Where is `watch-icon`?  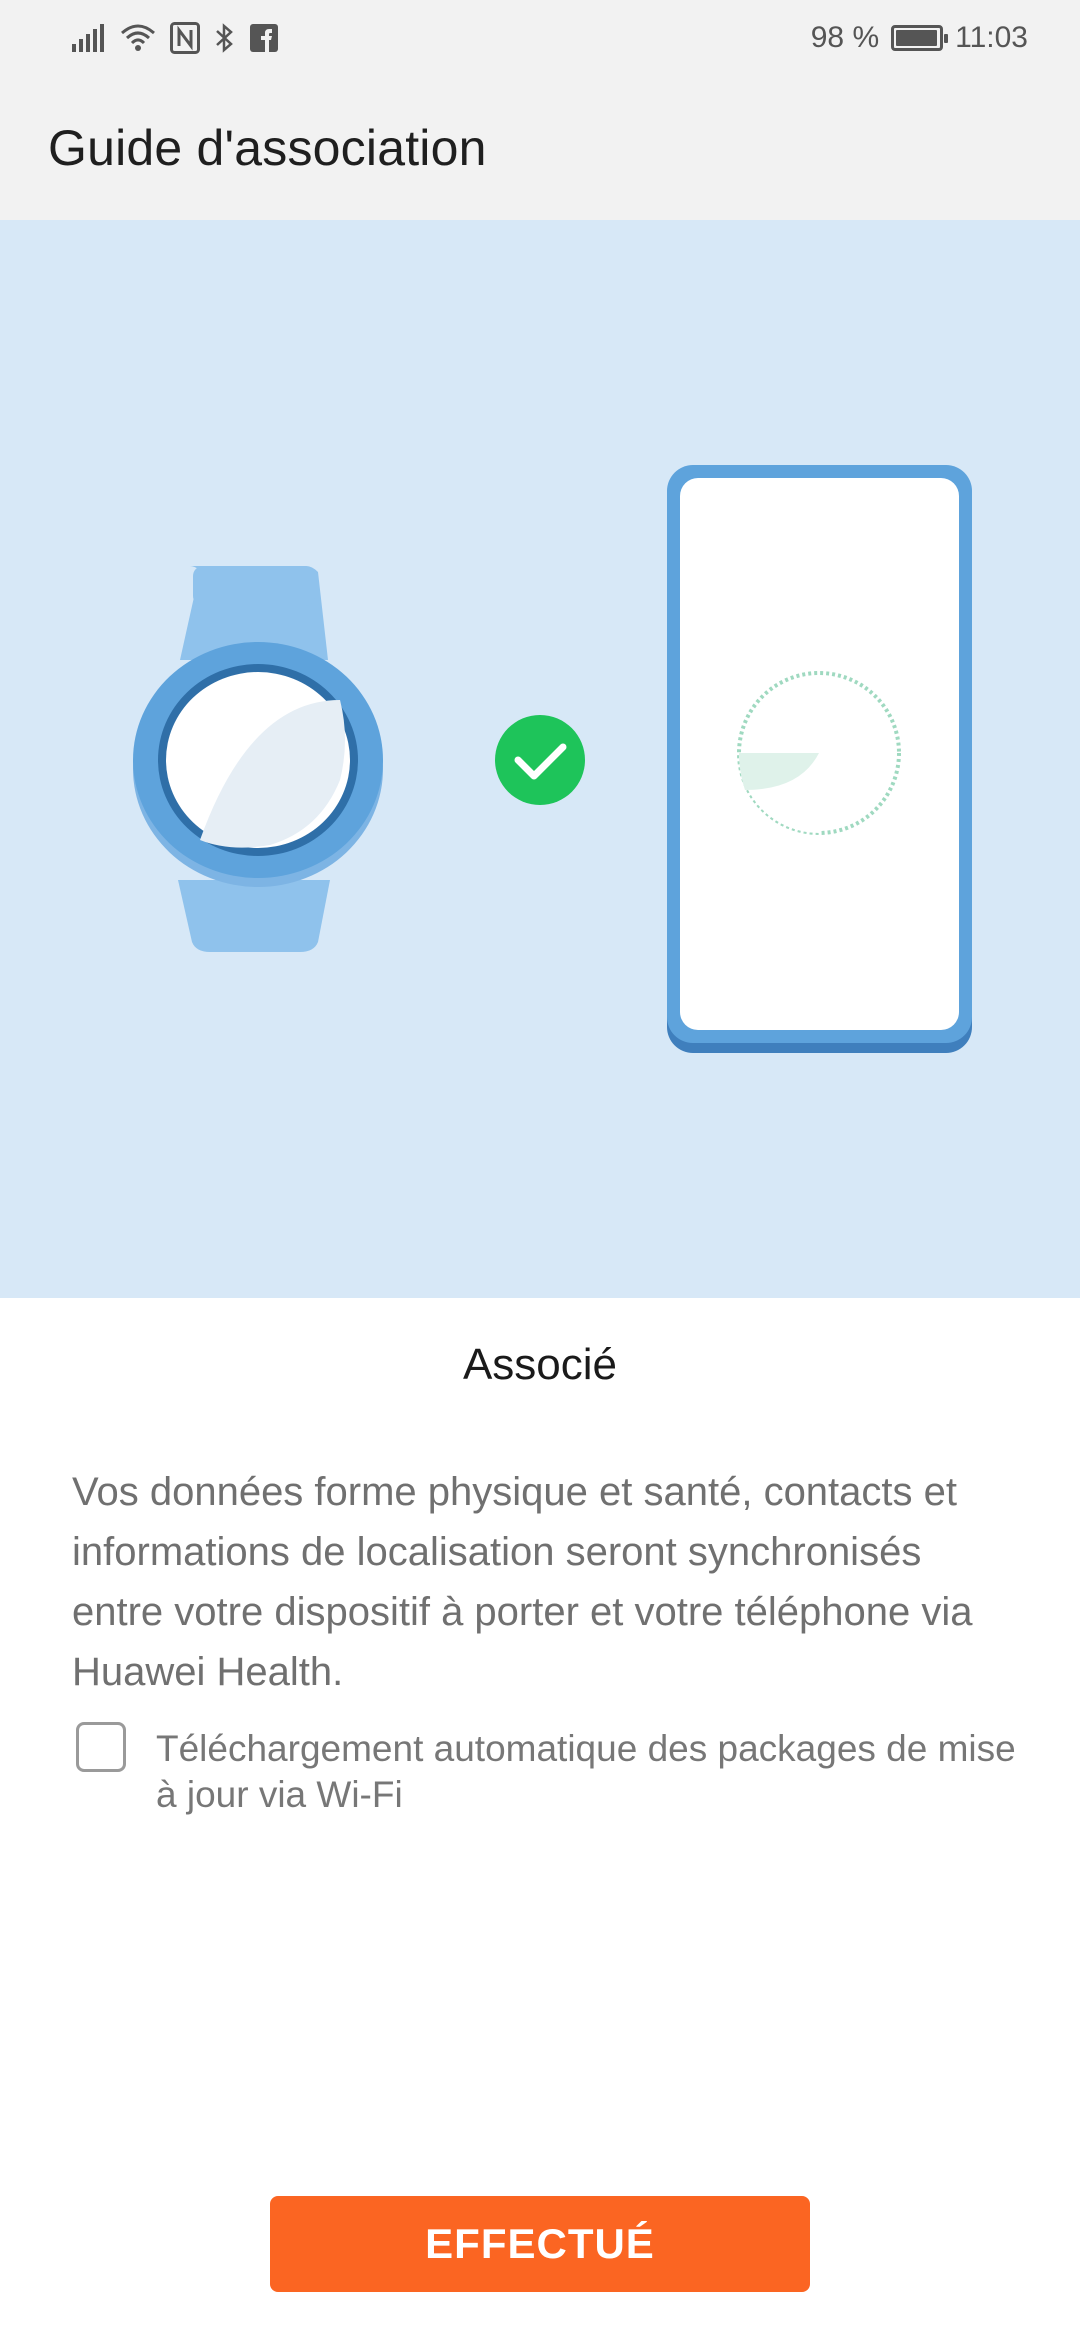 watch-icon is located at coordinates (258, 759).